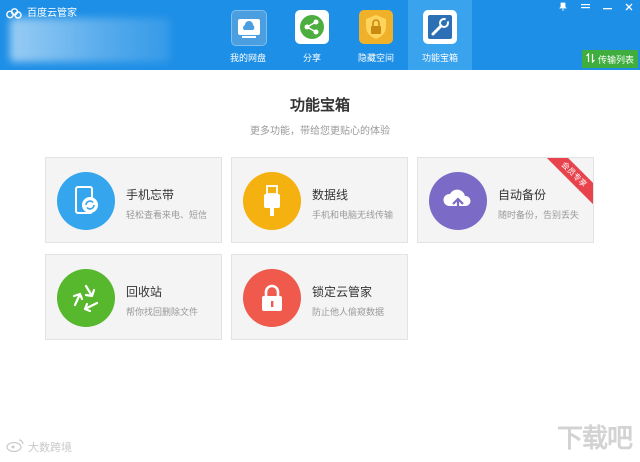 The height and width of the screenshot is (462, 640). What do you see at coordinates (320, 131) in the screenshot?
I see `page-subtitle: 更多功能，带给您更贴心的体验` at bounding box center [320, 131].